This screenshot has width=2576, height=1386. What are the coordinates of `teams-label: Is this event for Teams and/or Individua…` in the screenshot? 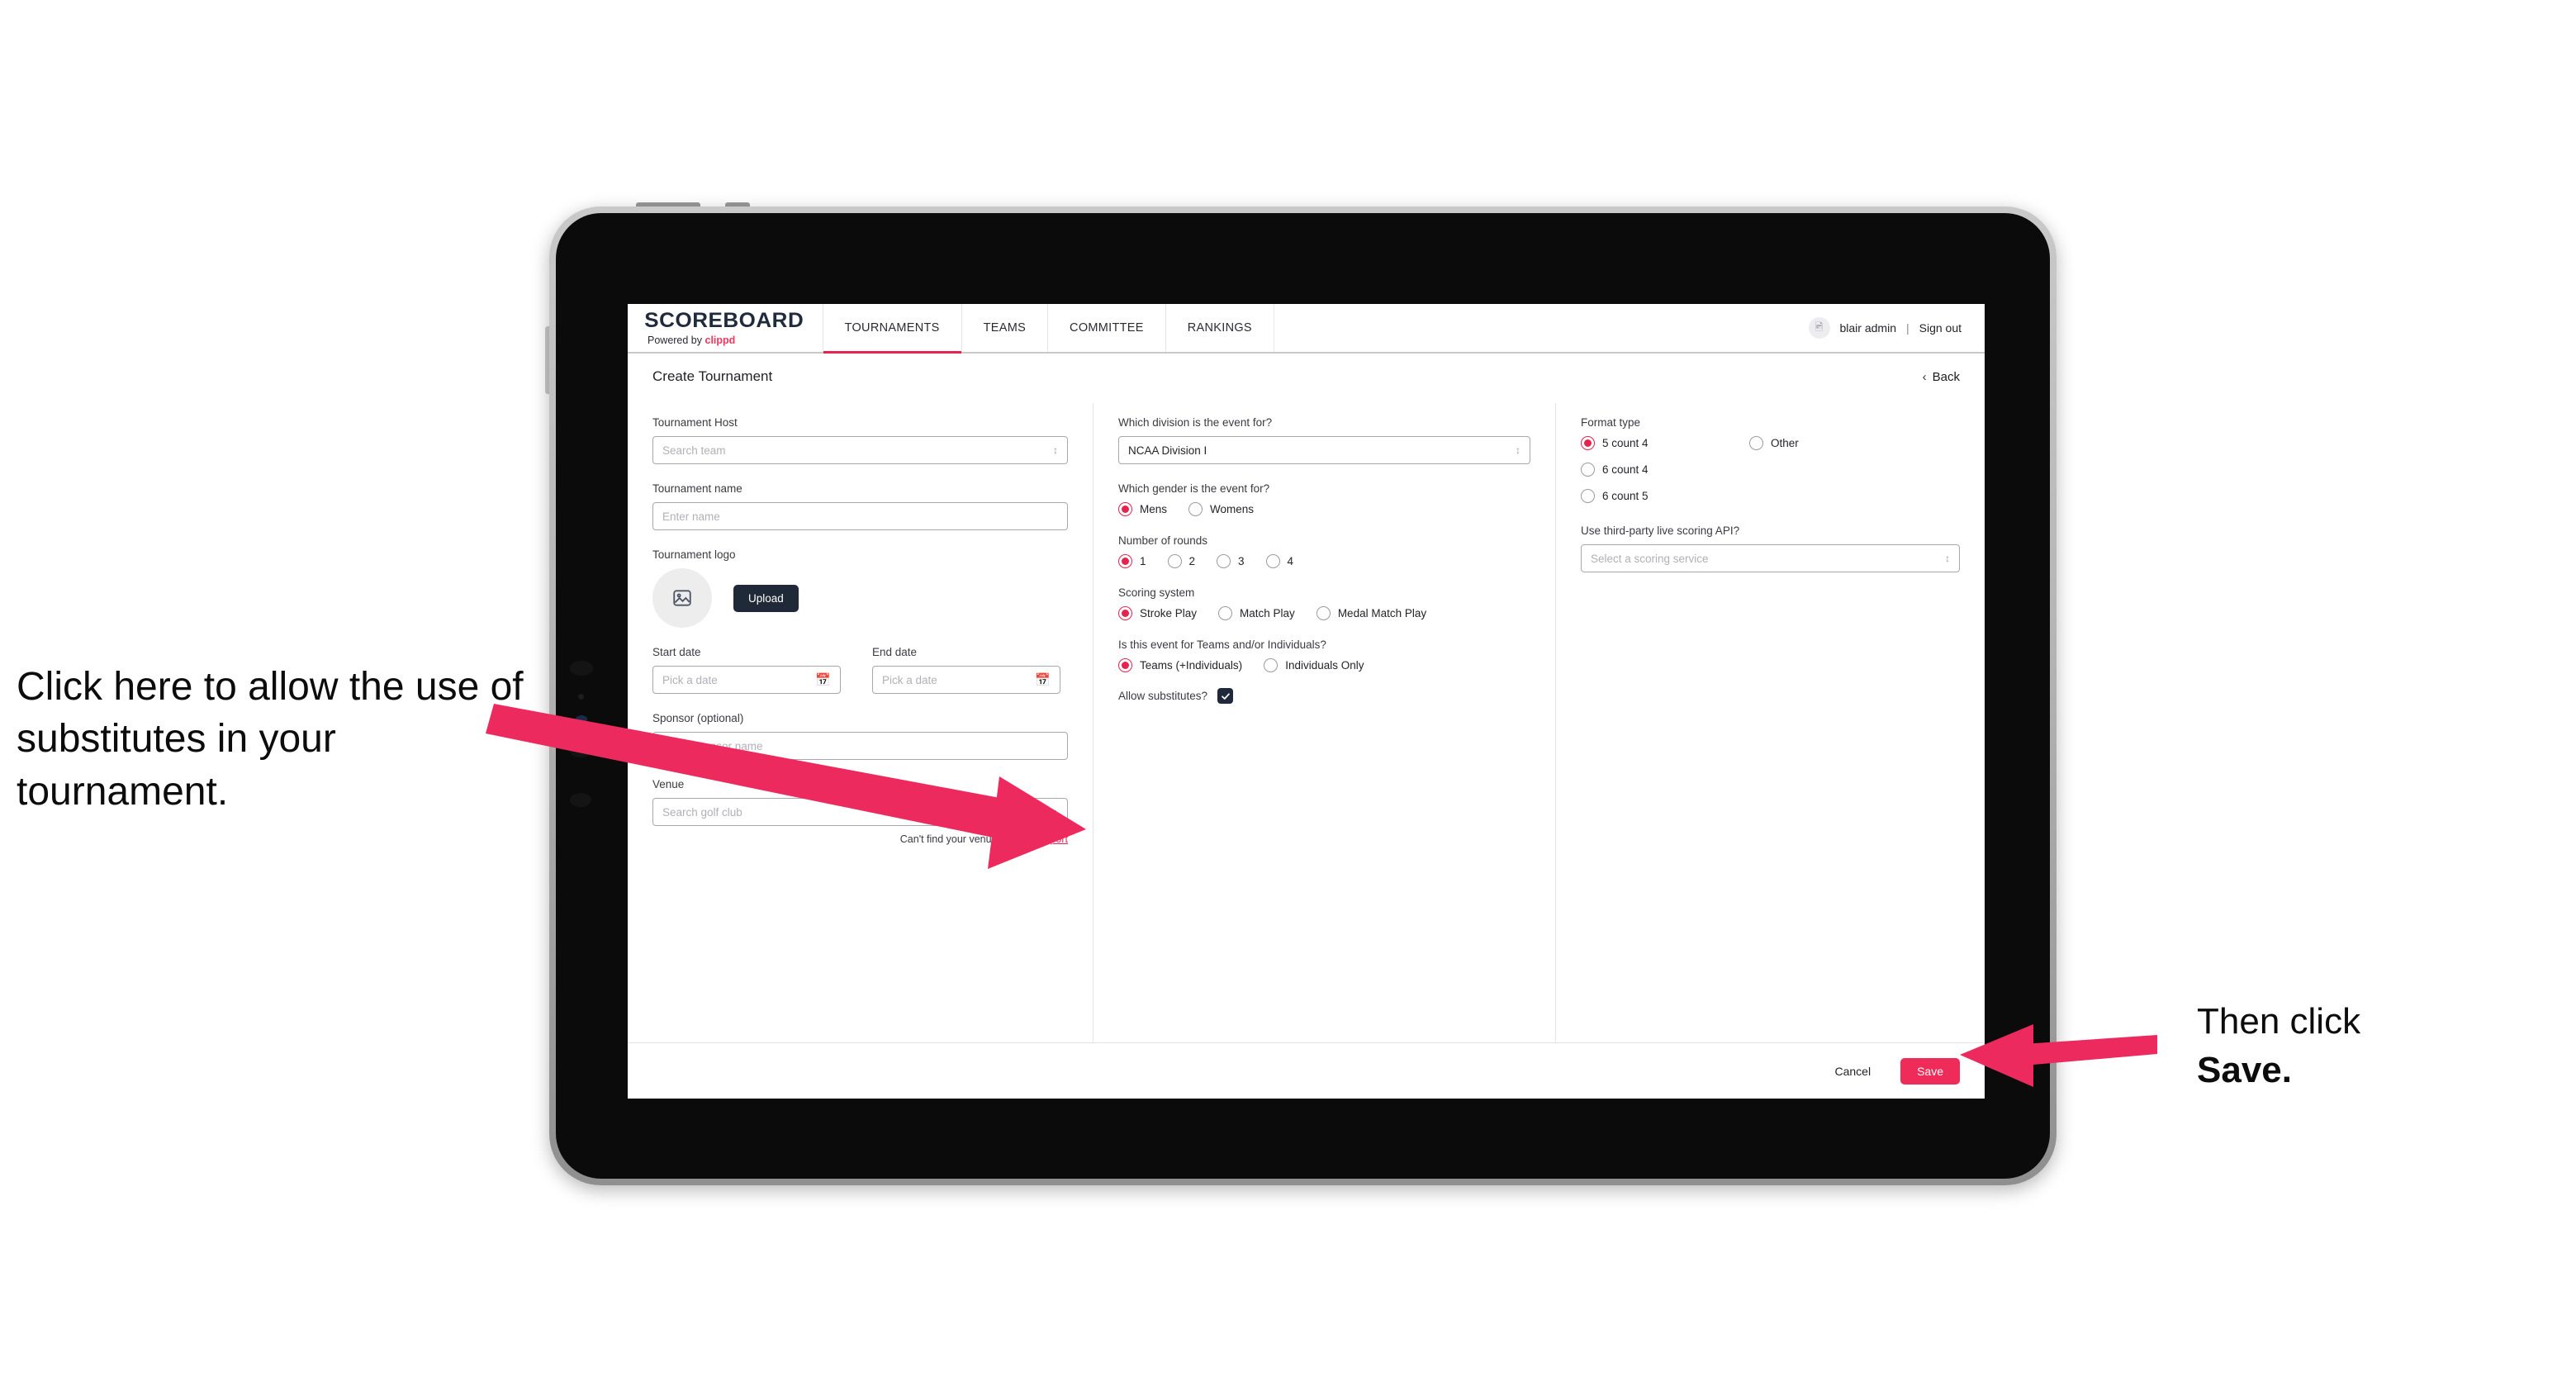 It's located at (1222, 644).